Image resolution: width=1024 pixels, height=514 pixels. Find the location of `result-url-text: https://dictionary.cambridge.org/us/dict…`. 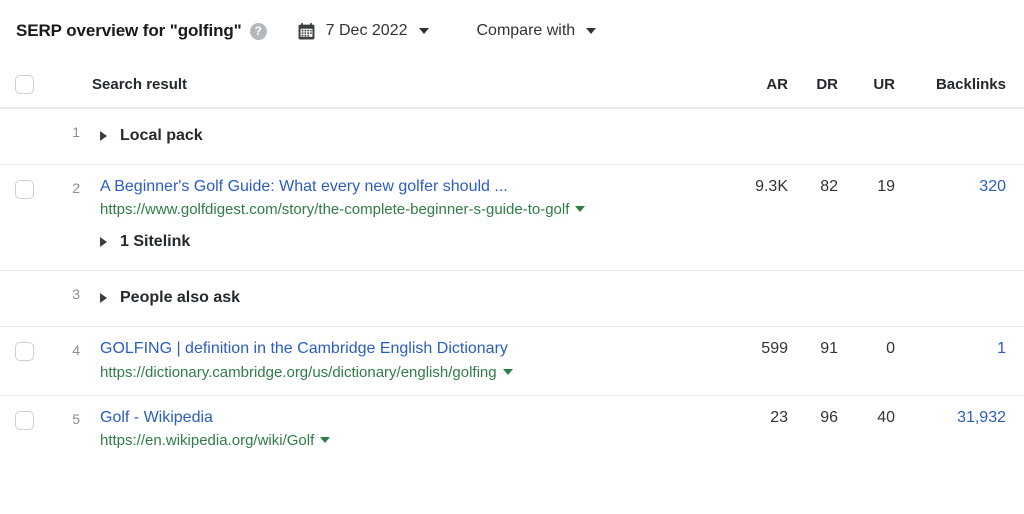

result-url-text: https://dictionary.cambridge.org/us/dict… is located at coordinates (298, 372).